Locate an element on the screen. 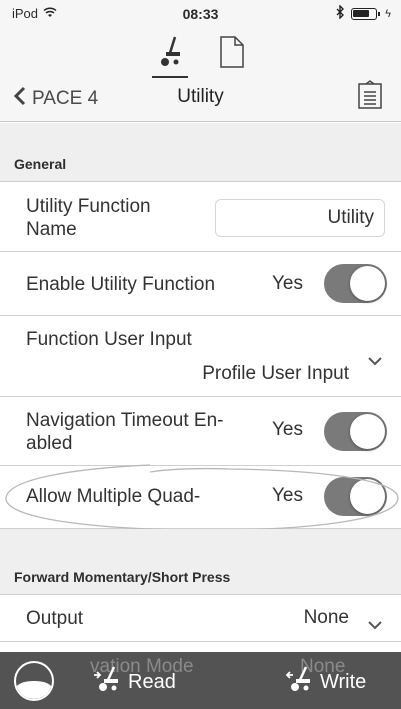 This screenshot has width=401, height=709. row-label: Output is located at coordinates (55, 618).